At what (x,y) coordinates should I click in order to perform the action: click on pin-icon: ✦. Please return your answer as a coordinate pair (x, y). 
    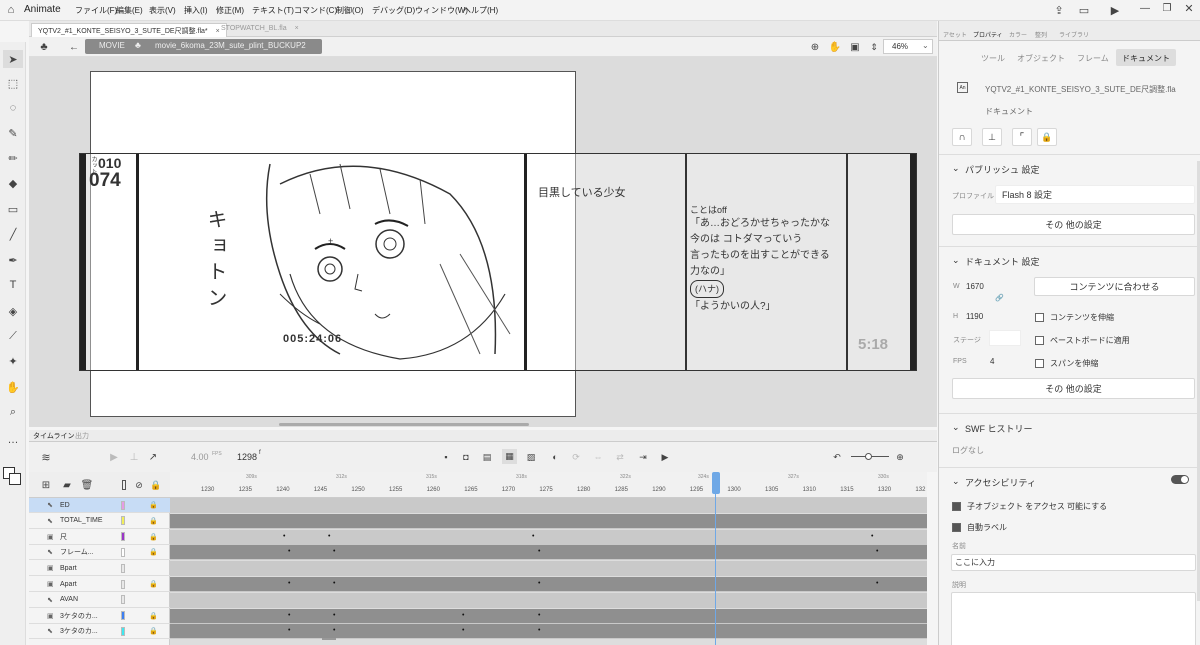
    Looking at the image, I should click on (13, 361).